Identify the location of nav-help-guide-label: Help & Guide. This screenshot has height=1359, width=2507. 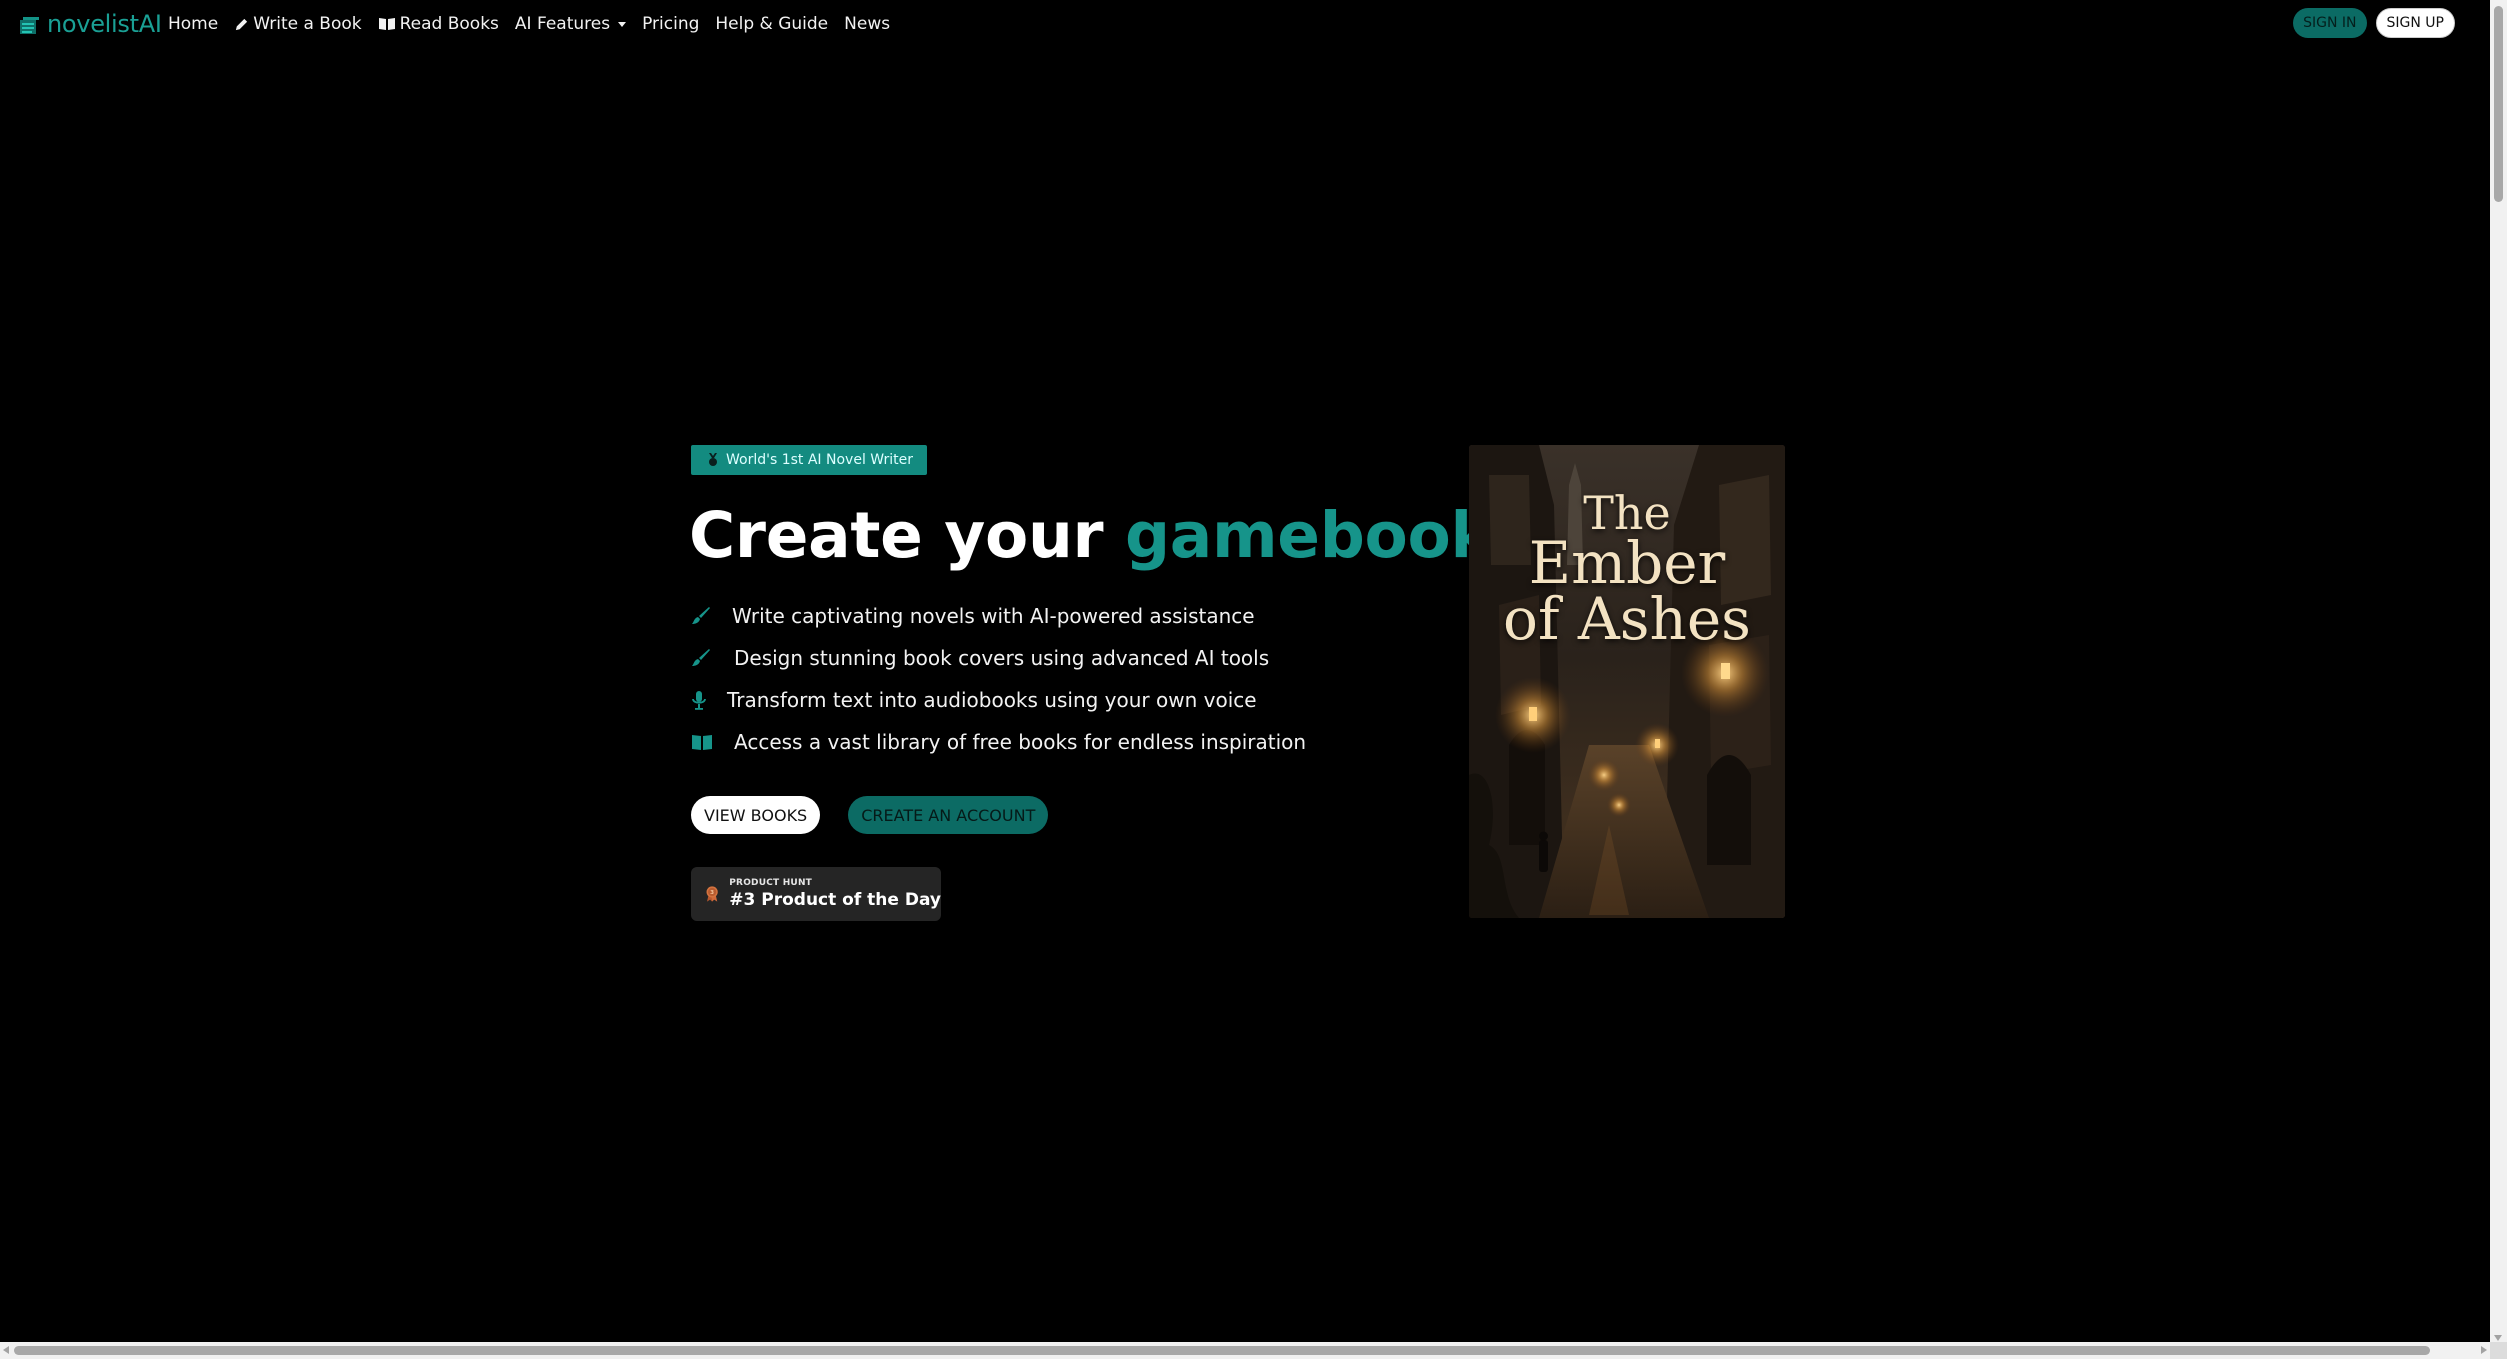
(772, 24).